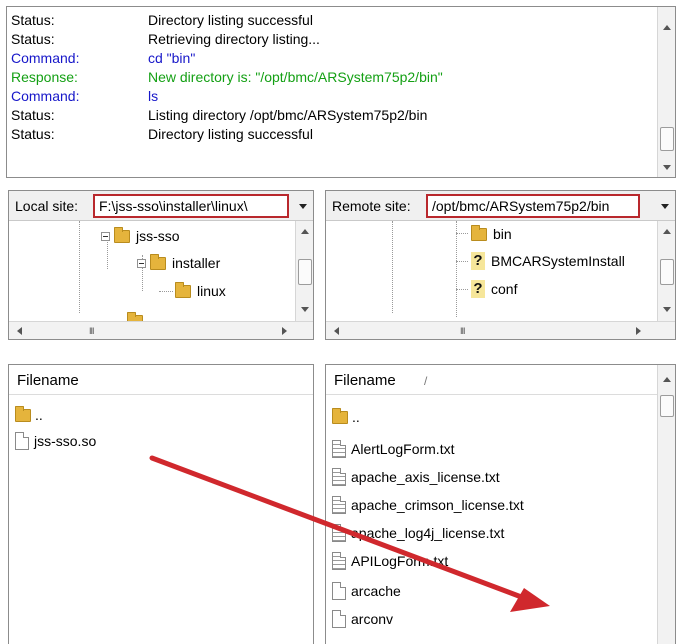  I want to click on remote-directory-tree: bin ? BMCARSystemInstall ? conf, so click(500, 271).